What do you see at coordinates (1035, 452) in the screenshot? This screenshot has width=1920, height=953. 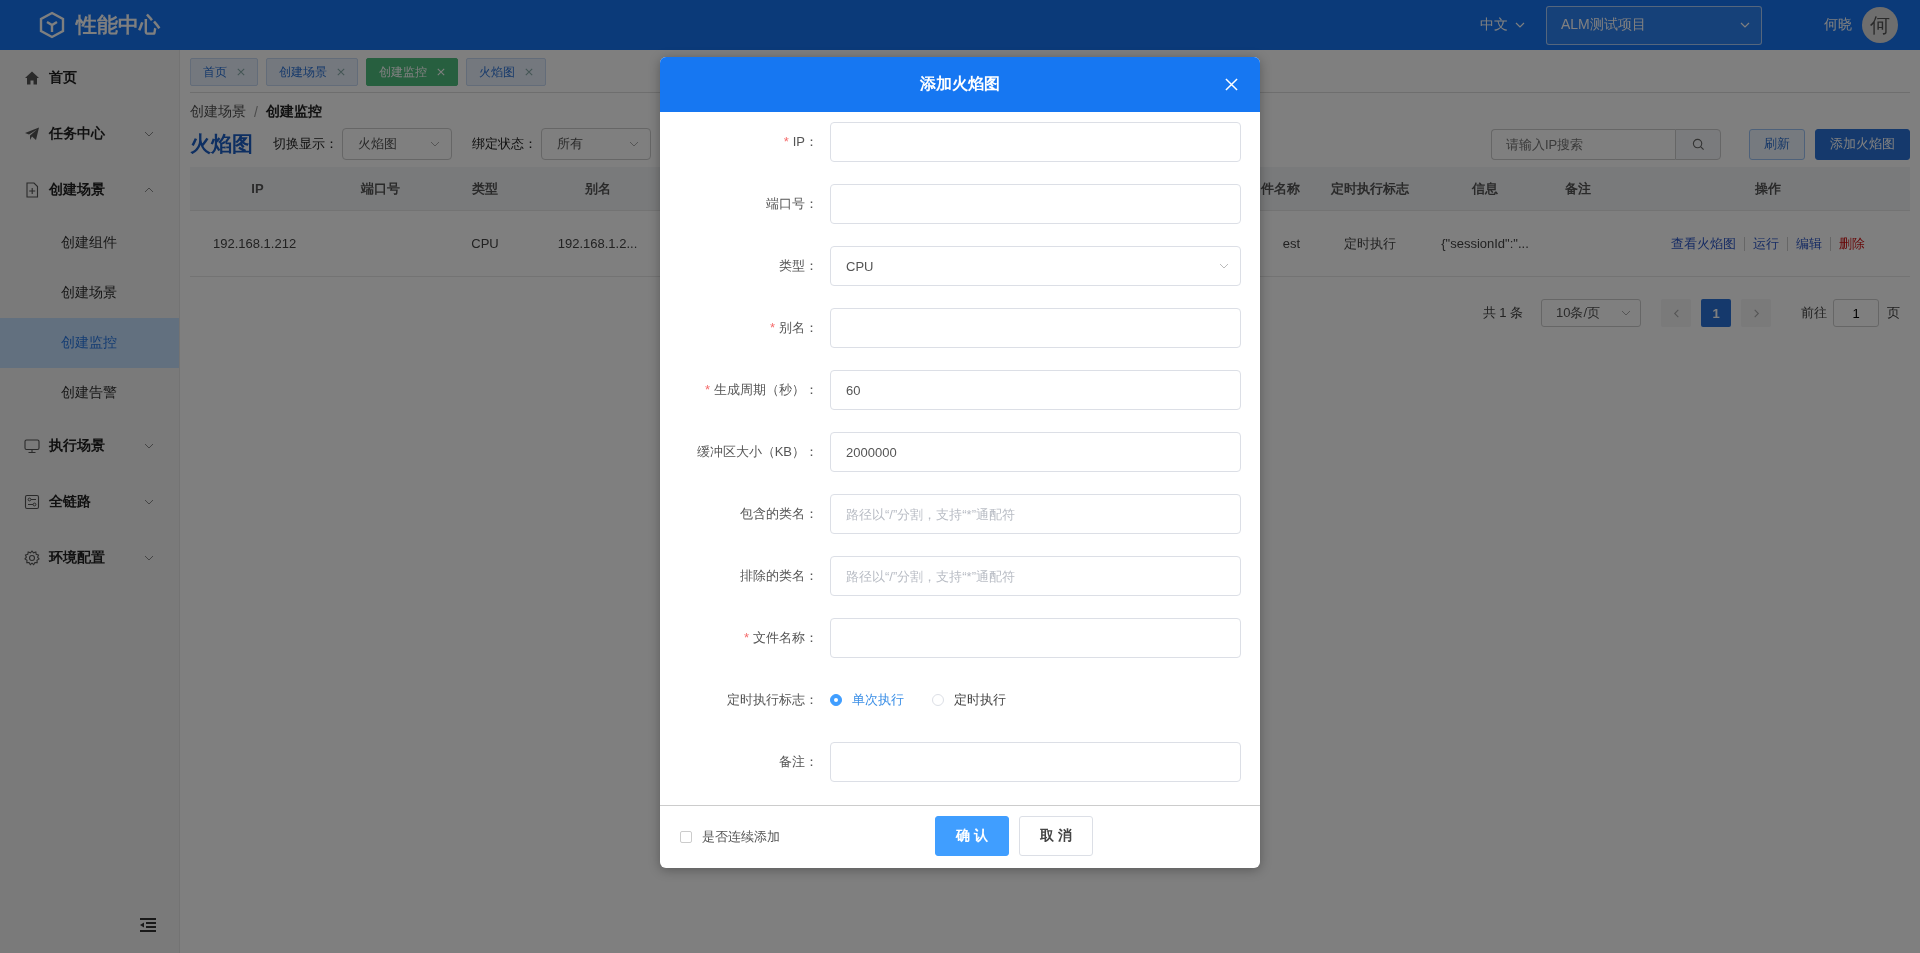 I see `input-field: 2000000` at bounding box center [1035, 452].